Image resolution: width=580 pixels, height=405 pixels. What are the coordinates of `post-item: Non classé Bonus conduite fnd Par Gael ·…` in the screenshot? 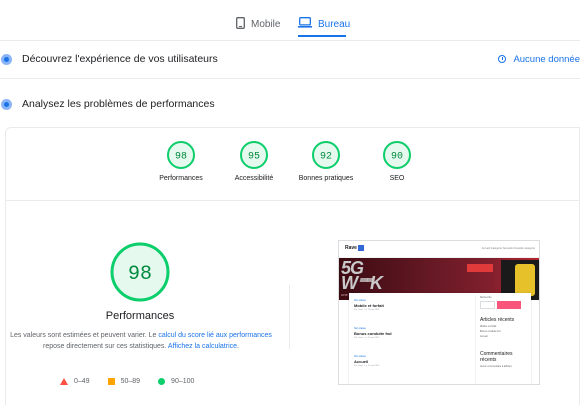 It's located at (373, 333).